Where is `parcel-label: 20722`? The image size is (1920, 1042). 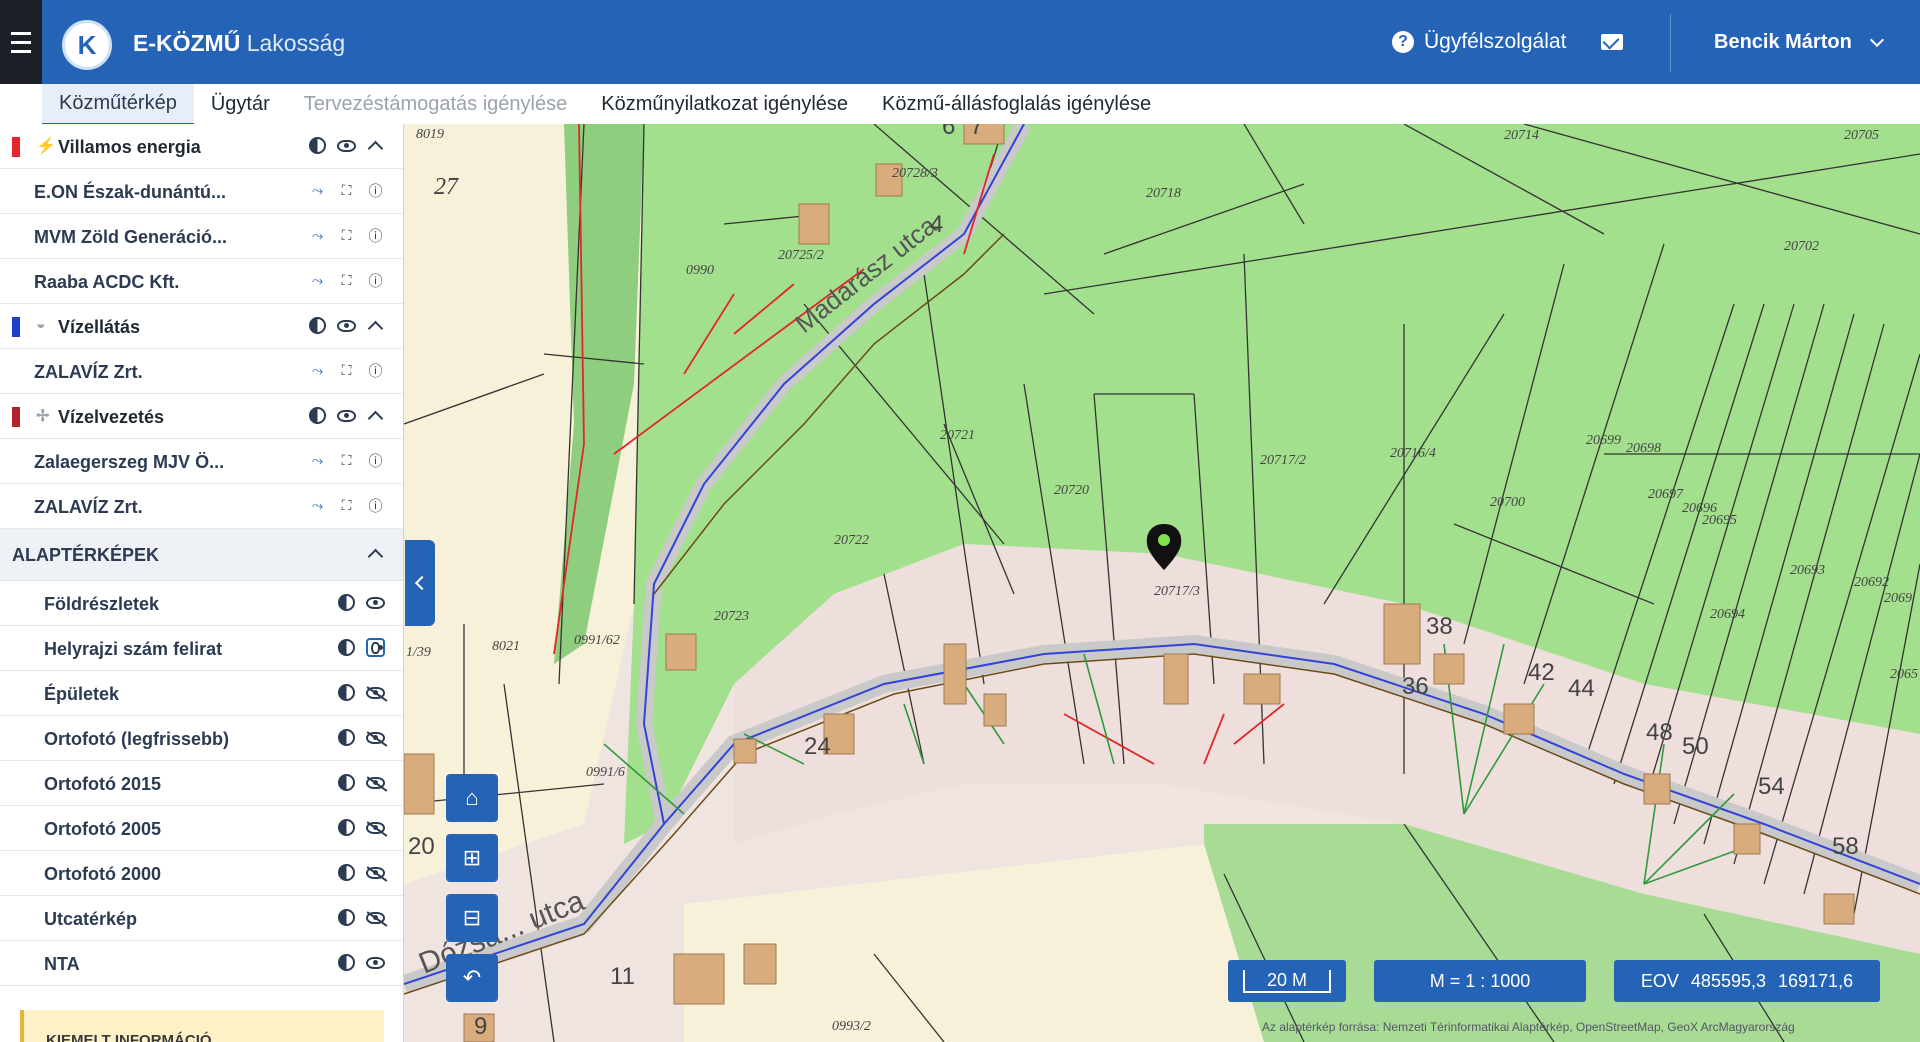
parcel-label: 20722 is located at coordinates (851, 540).